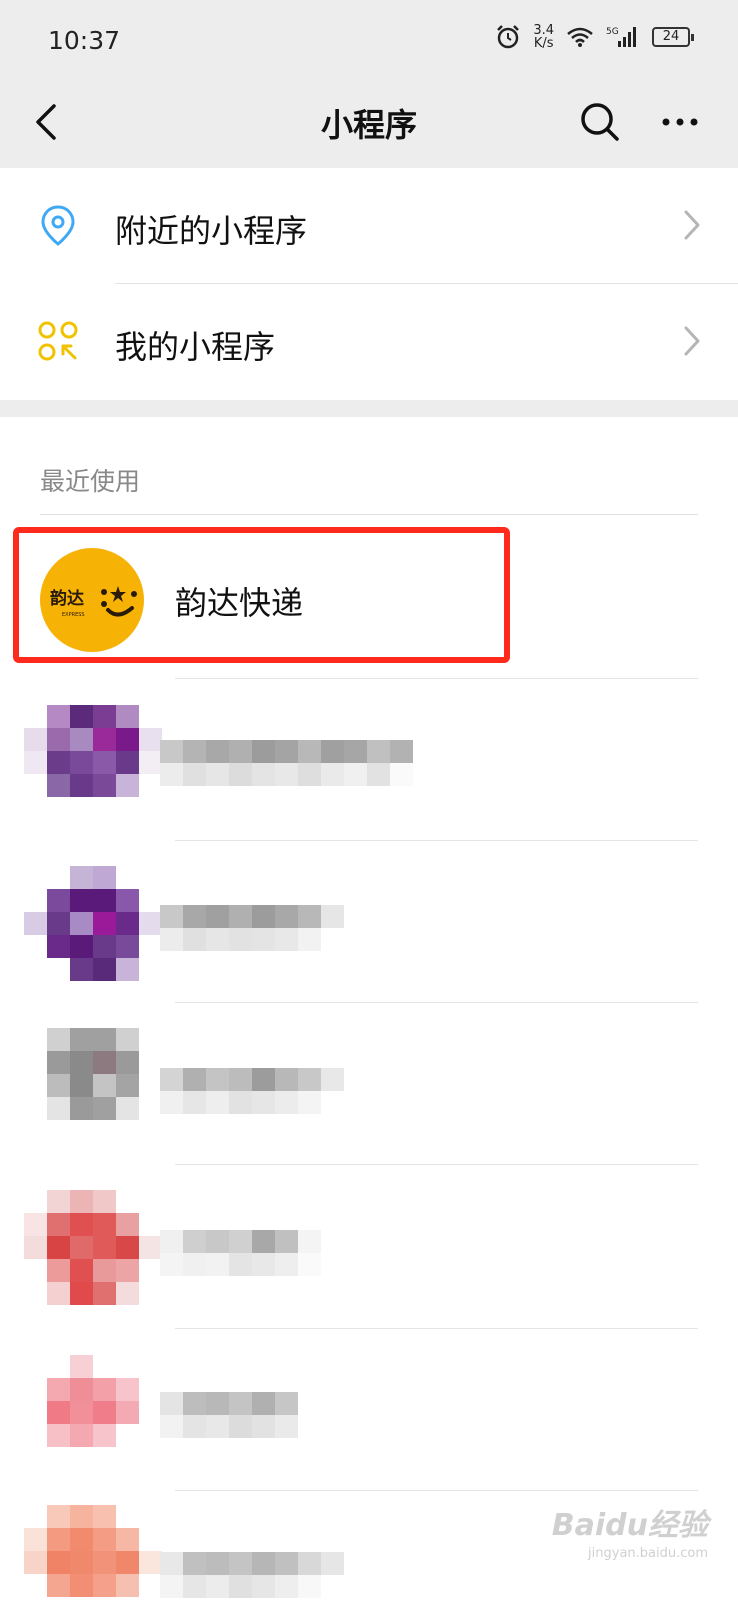 The image size is (738, 1600). I want to click on signal-label: 5G, so click(612, 32).